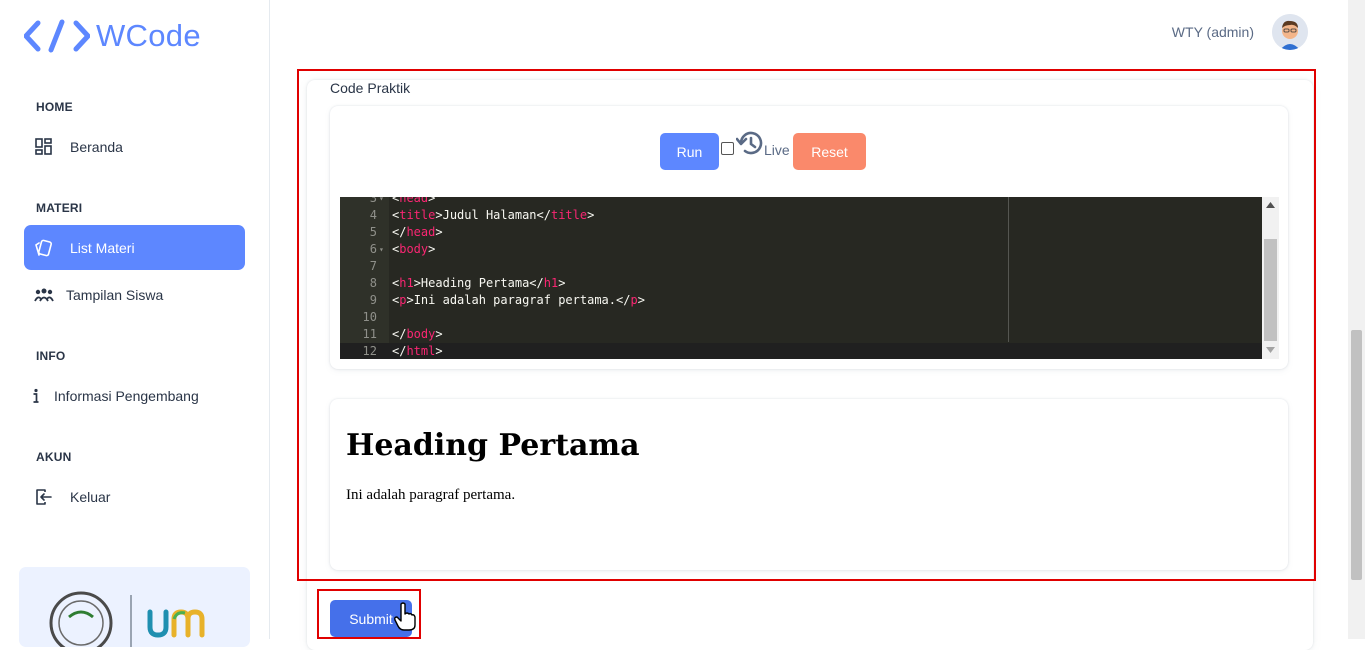  What do you see at coordinates (44, 497) in the screenshot?
I see `logout-icon` at bounding box center [44, 497].